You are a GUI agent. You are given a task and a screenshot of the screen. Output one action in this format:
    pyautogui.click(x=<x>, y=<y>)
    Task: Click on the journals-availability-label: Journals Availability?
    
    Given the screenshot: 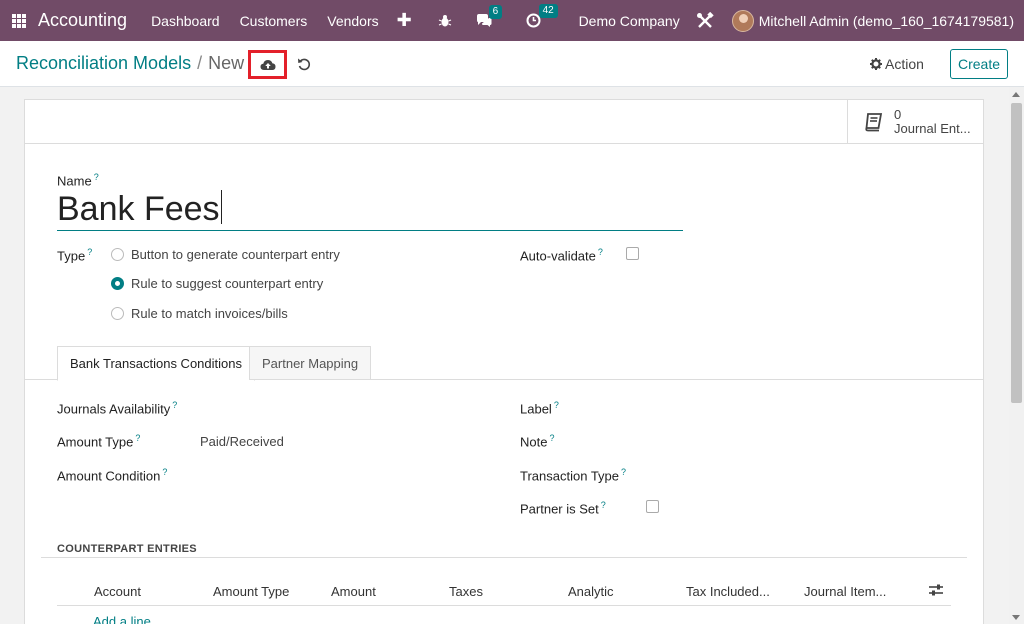 What is the action you would take?
    pyautogui.click(x=117, y=408)
    